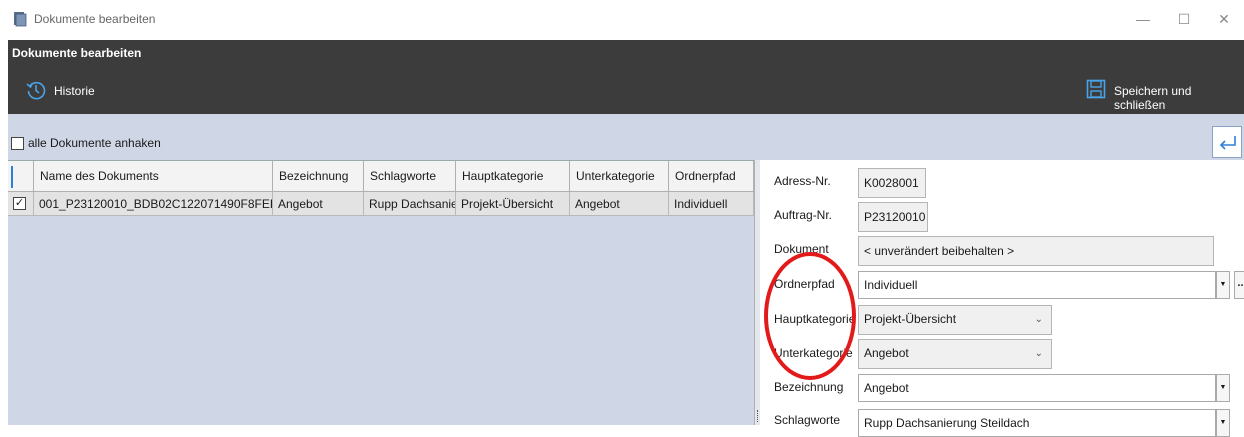  Describe the element at coordinates (1184, 19) in the screenshot. I see `maximize-button: ☐` at that location.